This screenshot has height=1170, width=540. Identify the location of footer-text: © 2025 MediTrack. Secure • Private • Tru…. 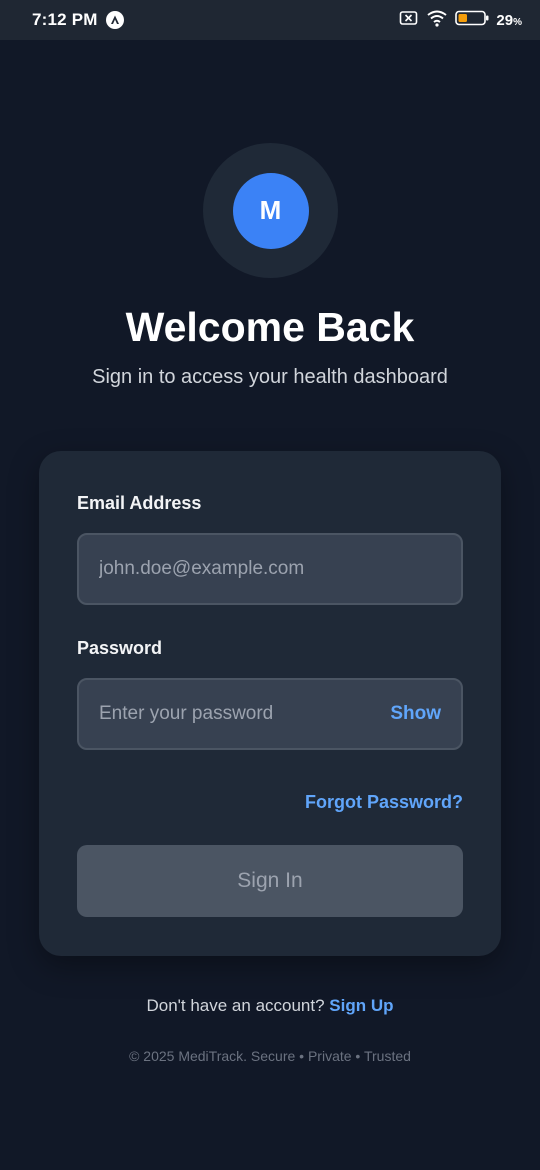
(270, 1056).